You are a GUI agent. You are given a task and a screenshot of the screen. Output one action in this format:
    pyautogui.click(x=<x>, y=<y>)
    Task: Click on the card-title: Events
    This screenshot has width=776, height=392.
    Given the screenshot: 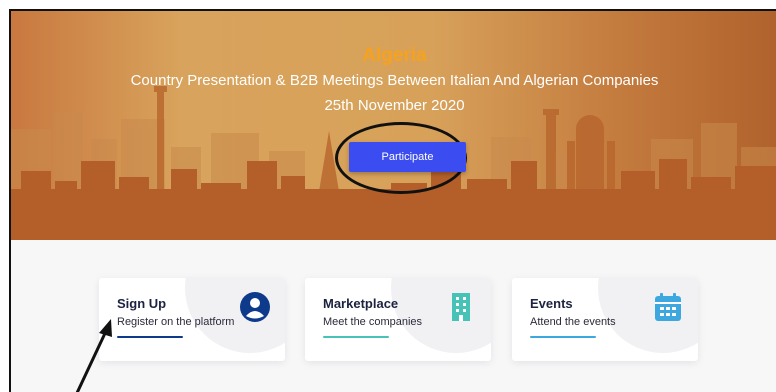 What is the action you would take?
    pyautogui.click(x=551, y=303)
    